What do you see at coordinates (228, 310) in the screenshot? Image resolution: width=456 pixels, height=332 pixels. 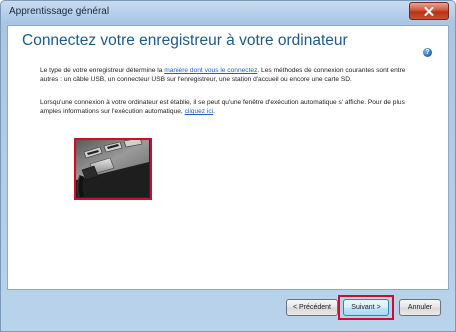 I see `button-bar: < Précédent Suivant > Annuler` at bounding box center [228, 310].